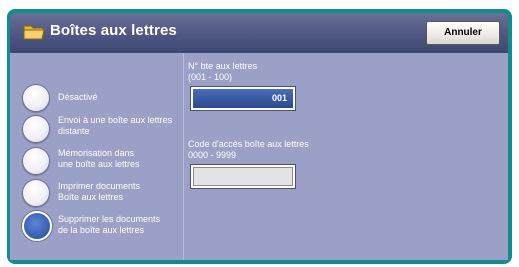  What do you see at coordinates (102, 99) in the screenshot?
I see `option-disabled: Désactivé` at bounding box center [102, 99].